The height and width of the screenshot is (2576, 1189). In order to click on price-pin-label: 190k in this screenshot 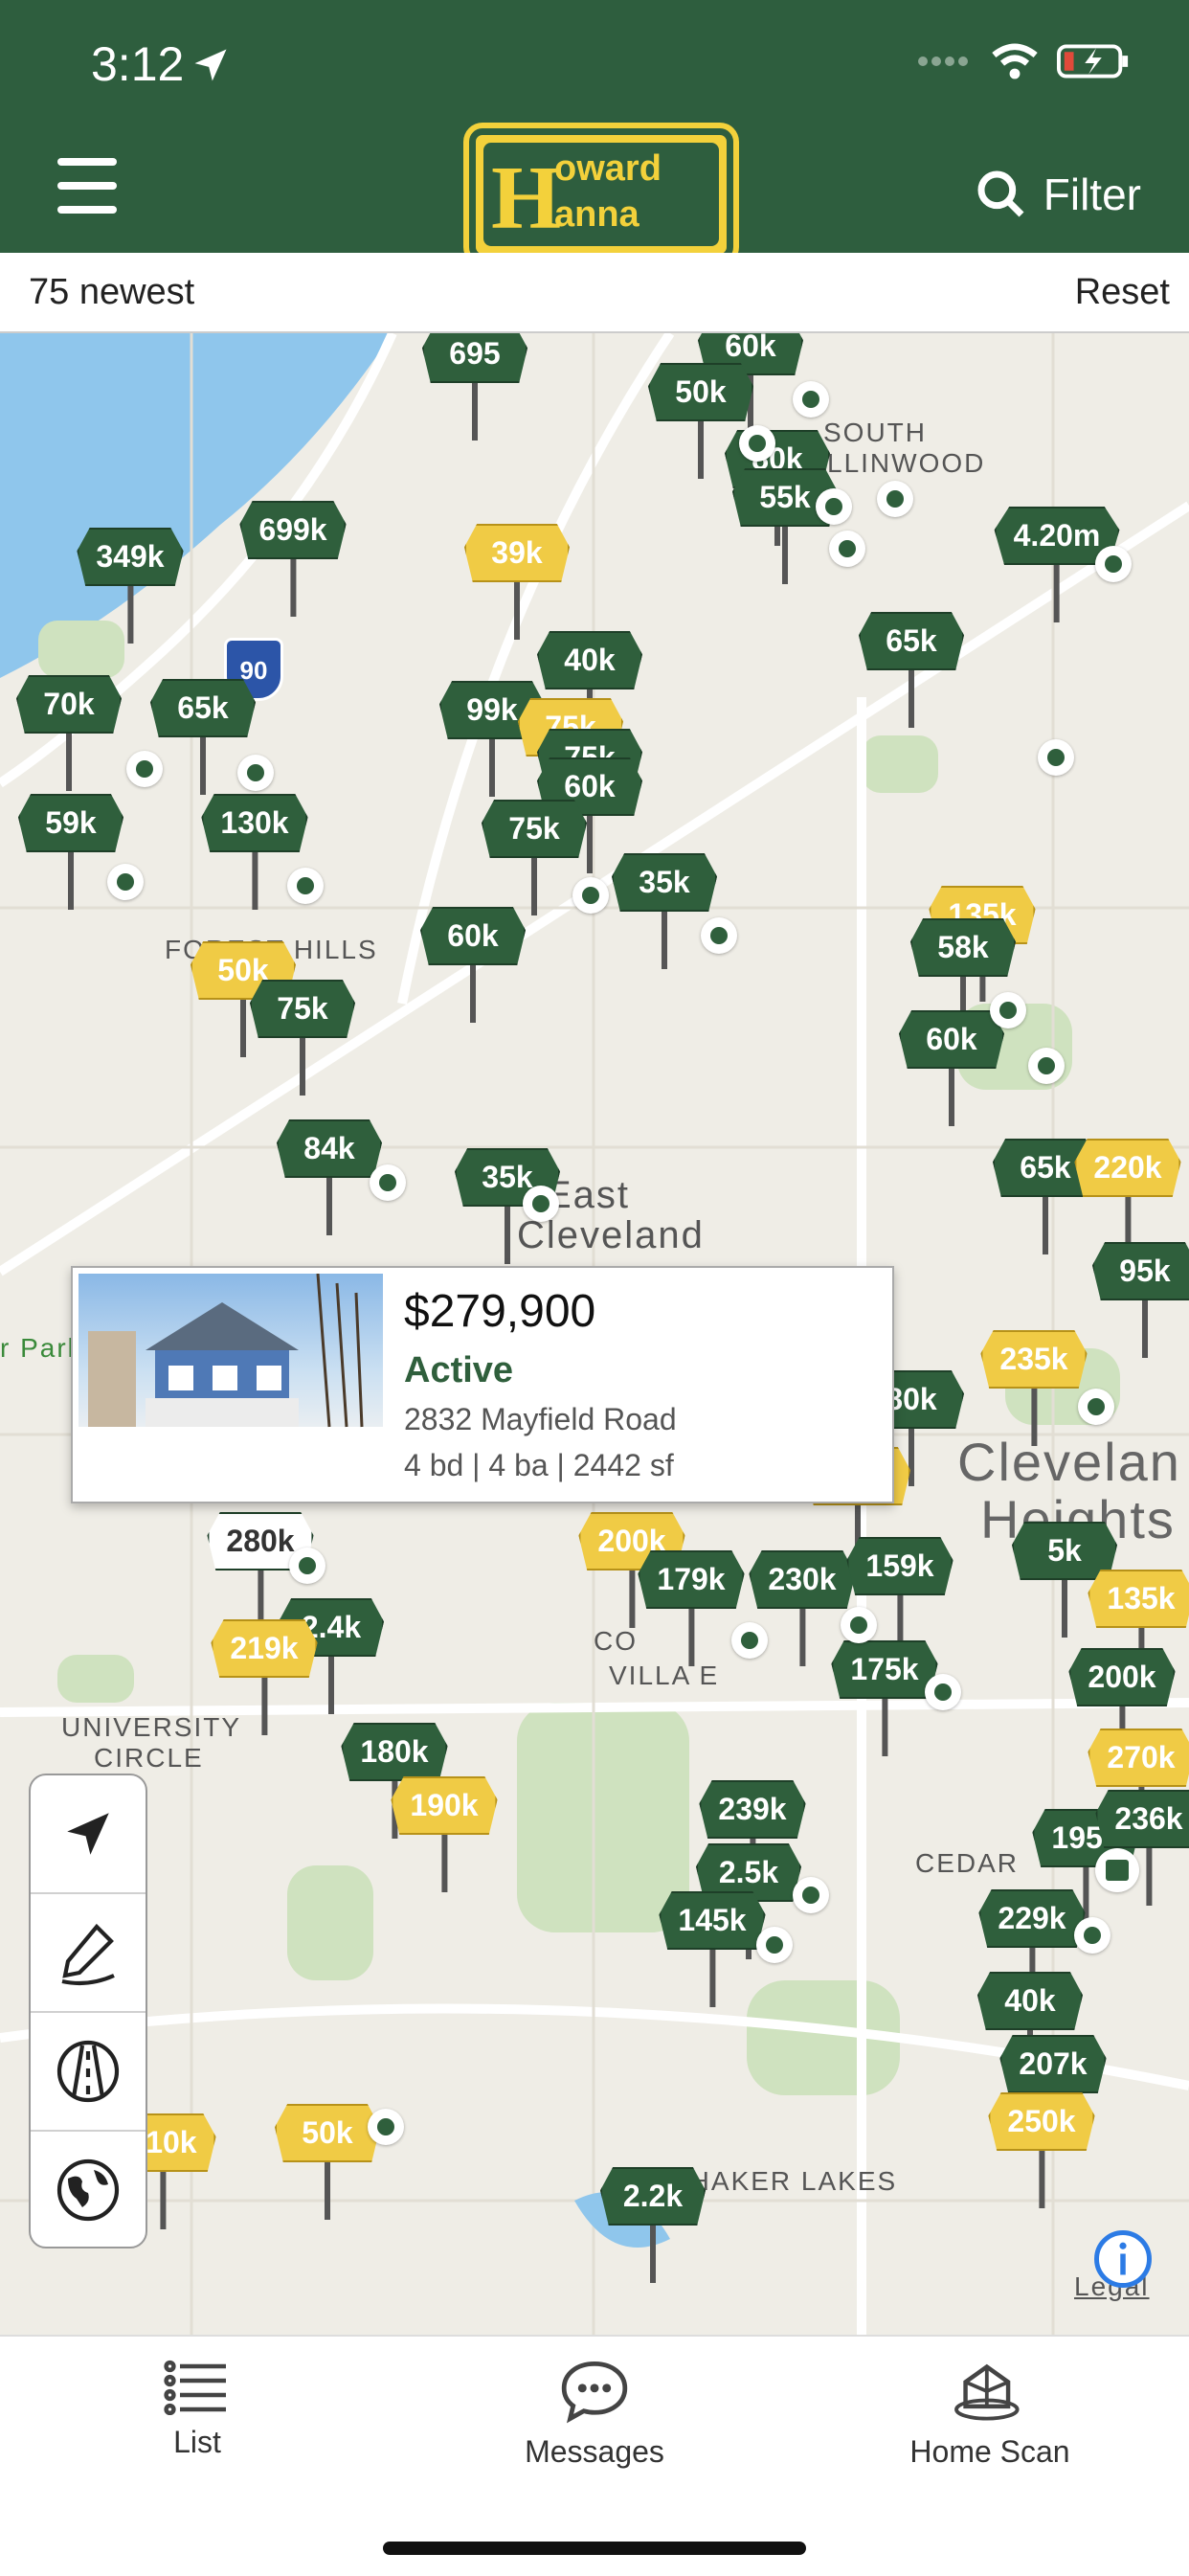, I will do `click(444, 1805)`.